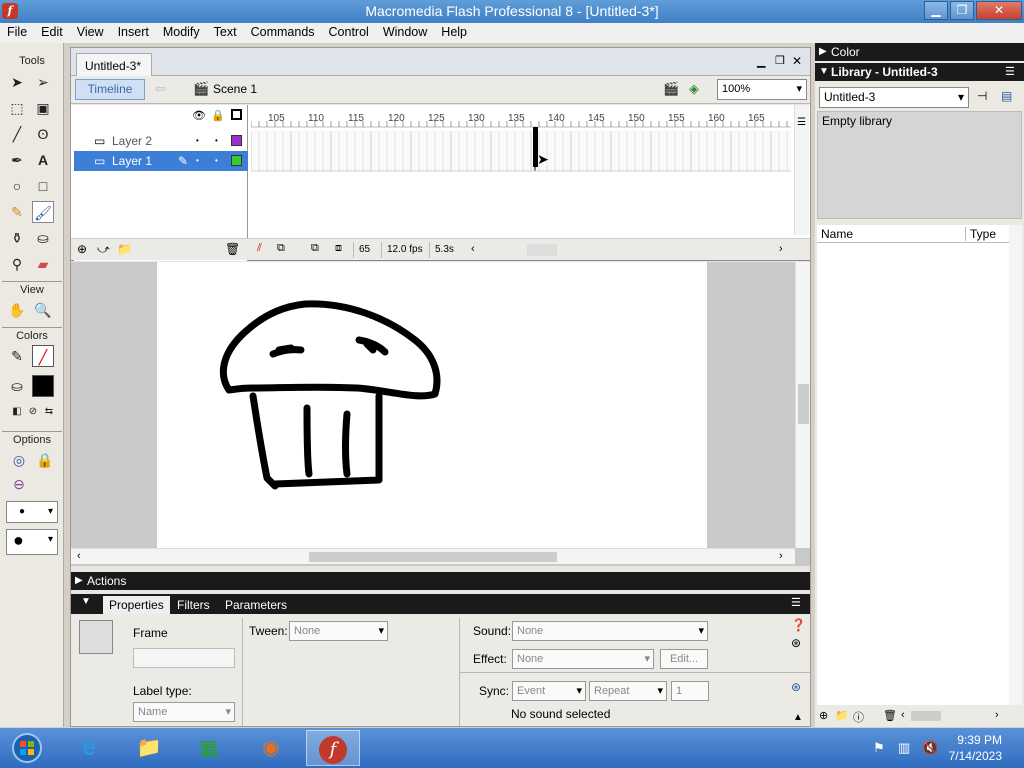  What do you see at coordinates (349, 31) in the screenshot?
I see `menu-control: Control` at bounding box center [349, 31].